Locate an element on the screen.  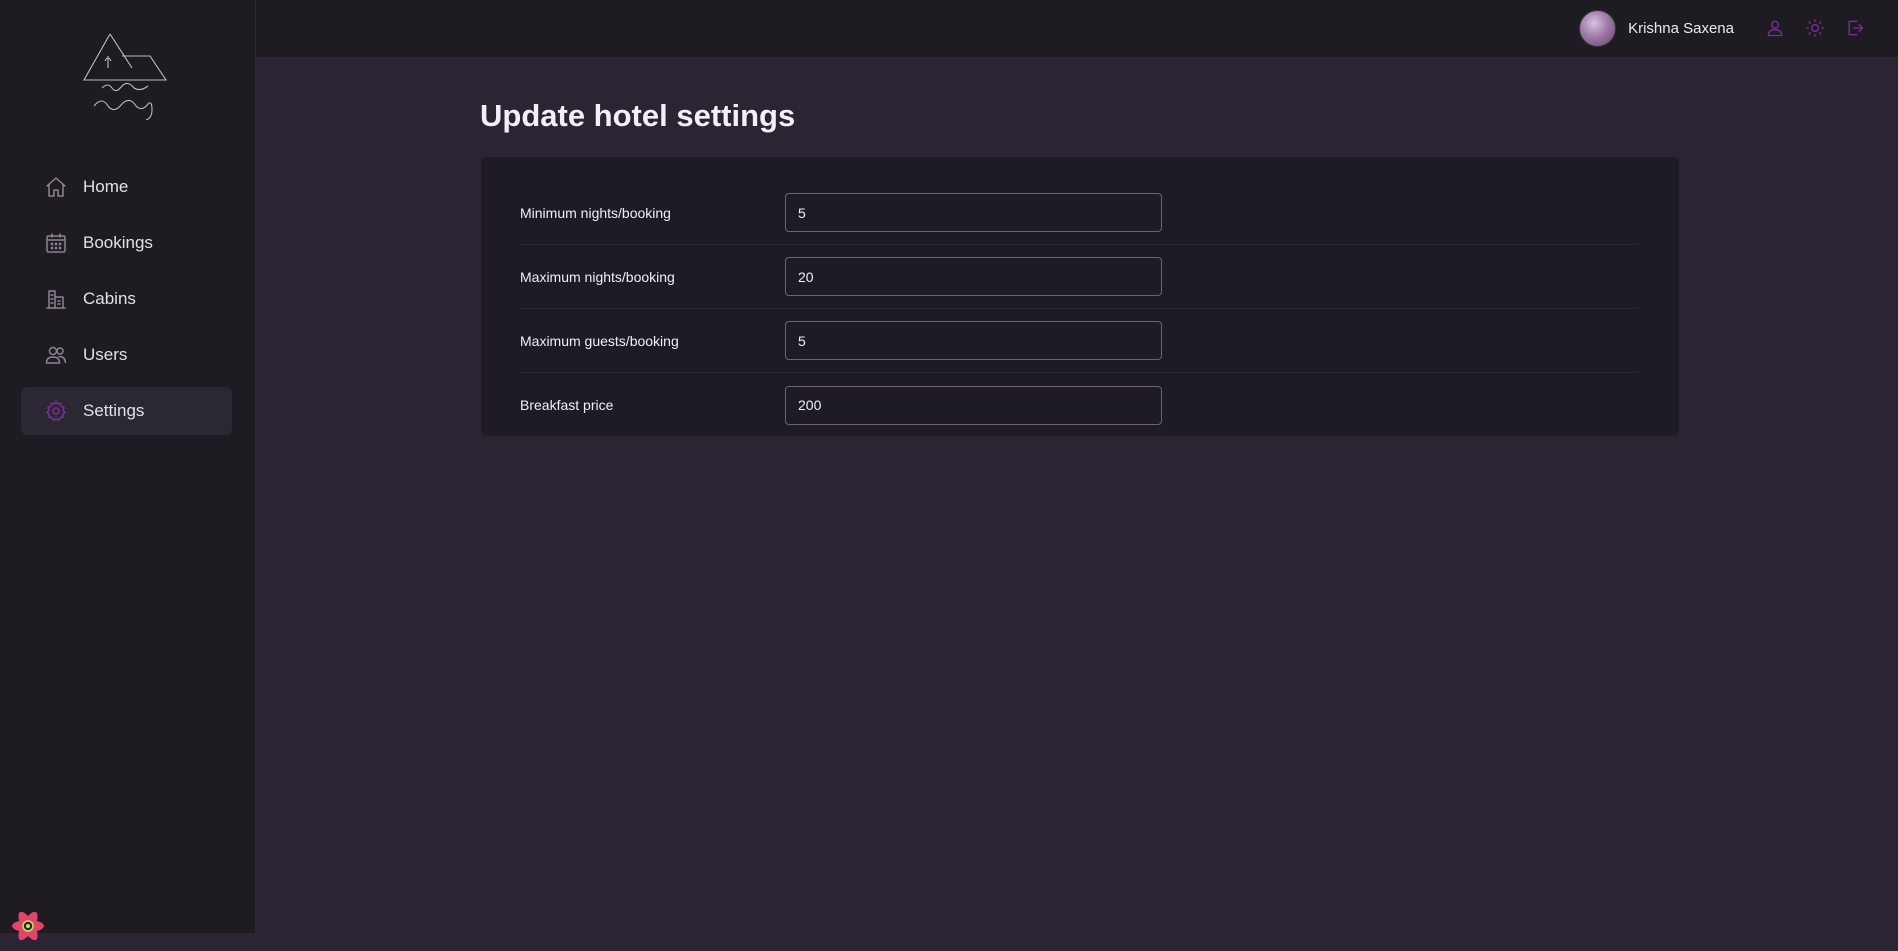
sidebar-item-cabins: Cabins is located at coordinates (126, 299).